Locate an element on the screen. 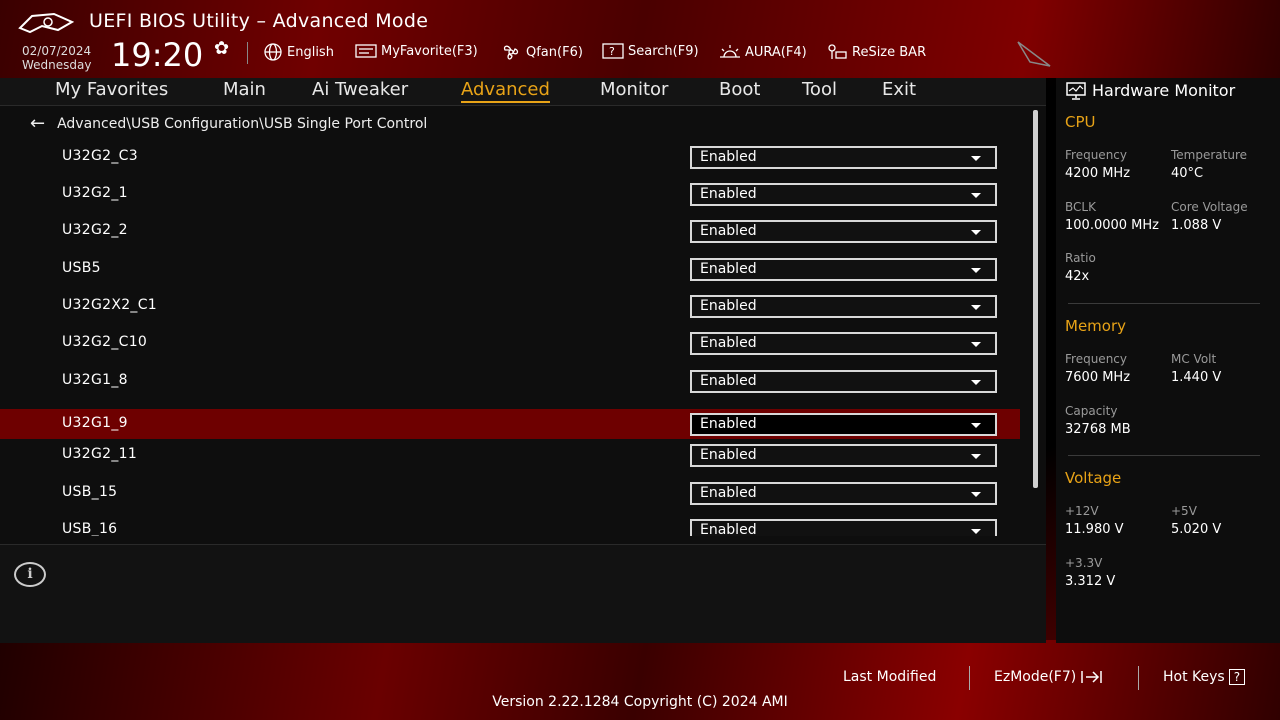 Image resolution: width=1280 pixels, height=720 pixels. v5-label: +5V is located at coordinates (1184, 511).